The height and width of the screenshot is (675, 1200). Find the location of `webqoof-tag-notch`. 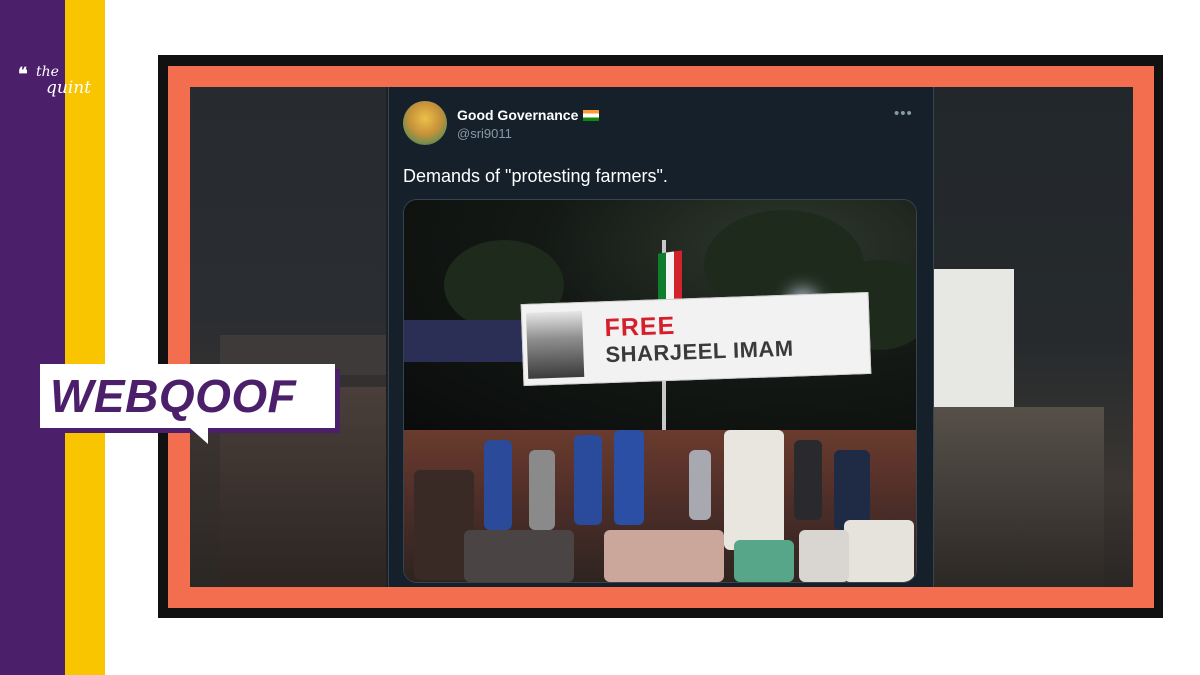

webqoof-tag-notch is located at coordinates (199, 436).